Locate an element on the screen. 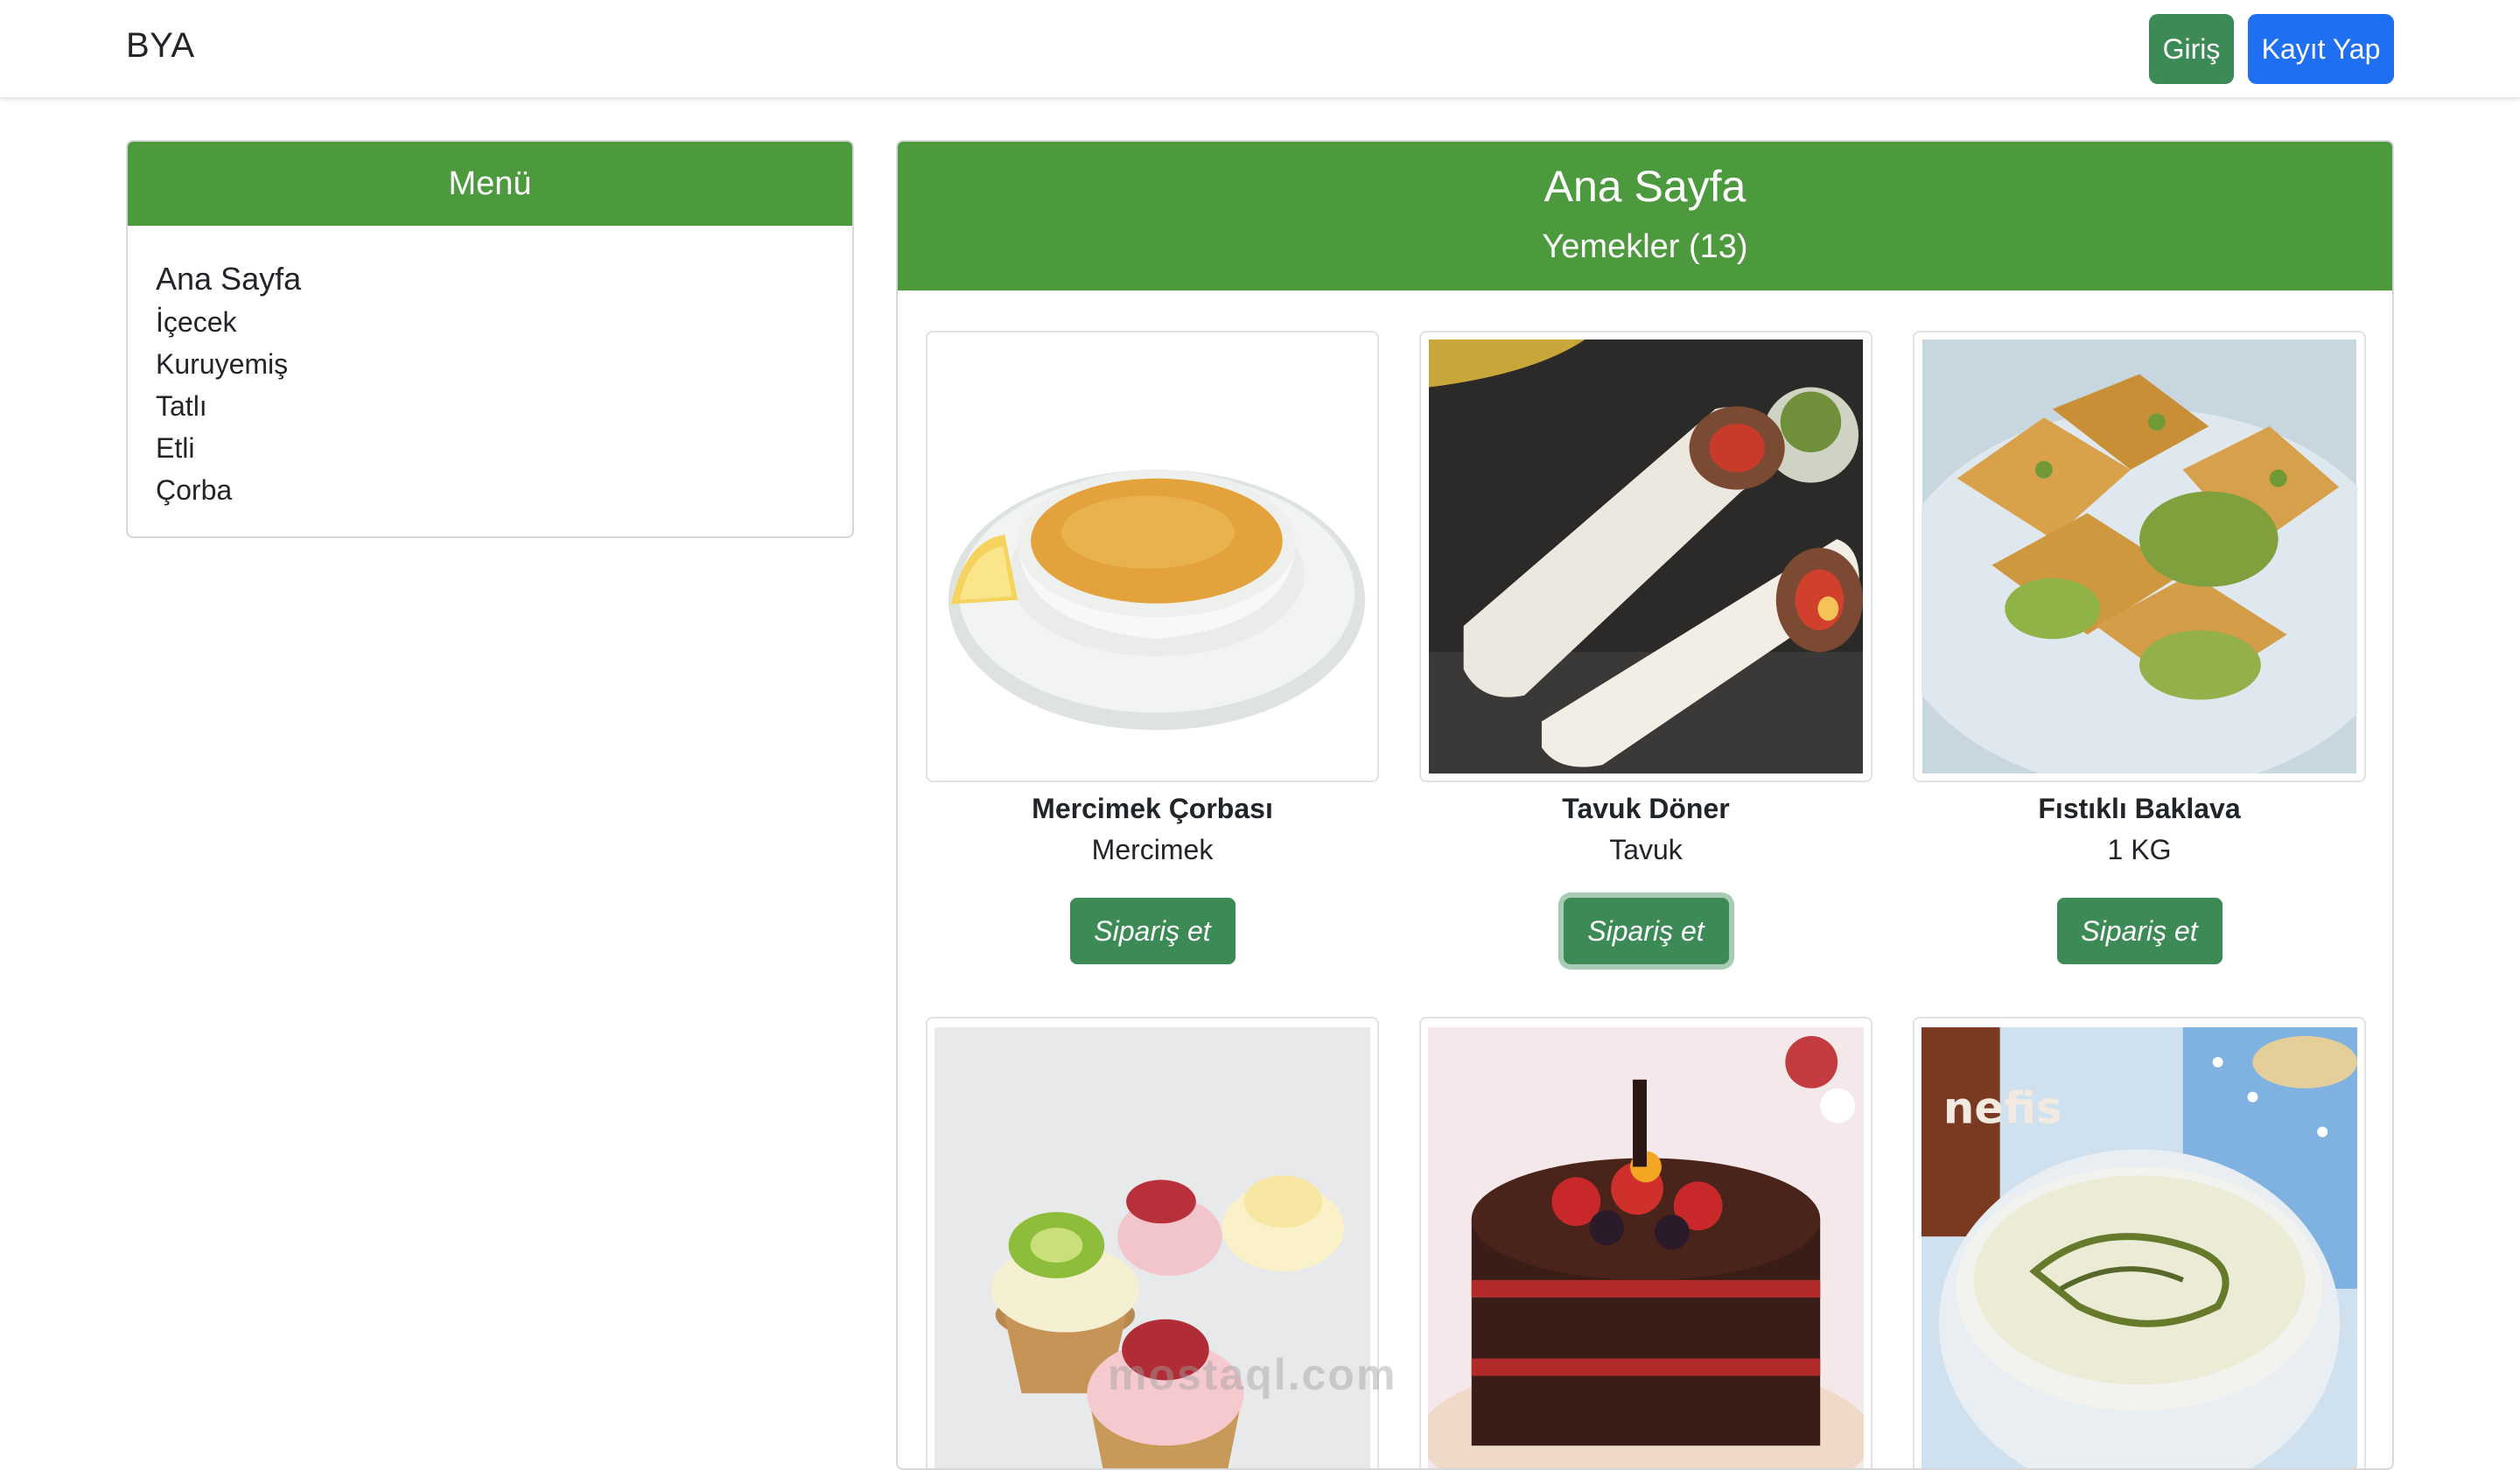 The width and height of the screenshot is (2520, 1470). product-count: Yemekler (13) is located at coordinates (1645, 246).